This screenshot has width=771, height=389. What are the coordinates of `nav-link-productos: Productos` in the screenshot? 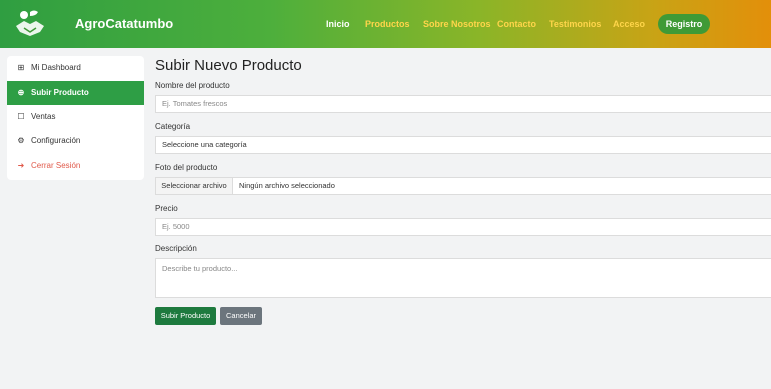 It's located at (387, 24).